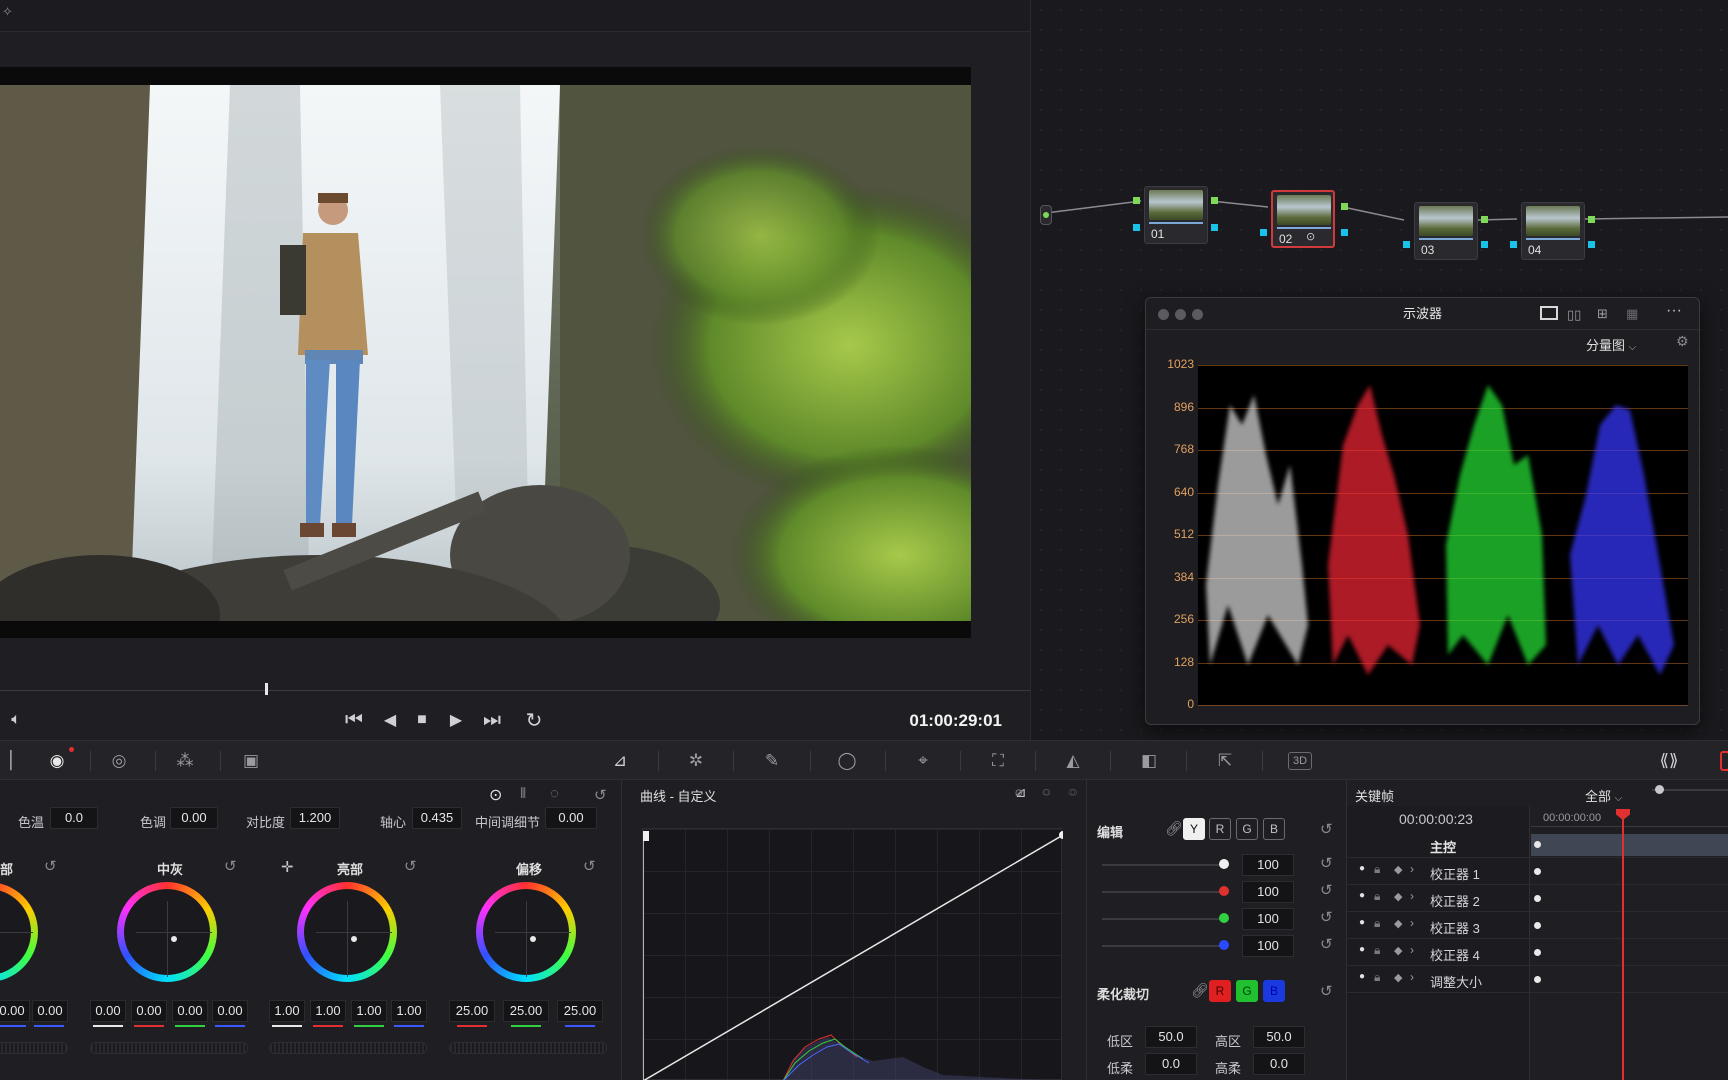 The image size is (1728, 1080). I want to click on rgb-mixer-icon: ⁂, so click(185, 761).